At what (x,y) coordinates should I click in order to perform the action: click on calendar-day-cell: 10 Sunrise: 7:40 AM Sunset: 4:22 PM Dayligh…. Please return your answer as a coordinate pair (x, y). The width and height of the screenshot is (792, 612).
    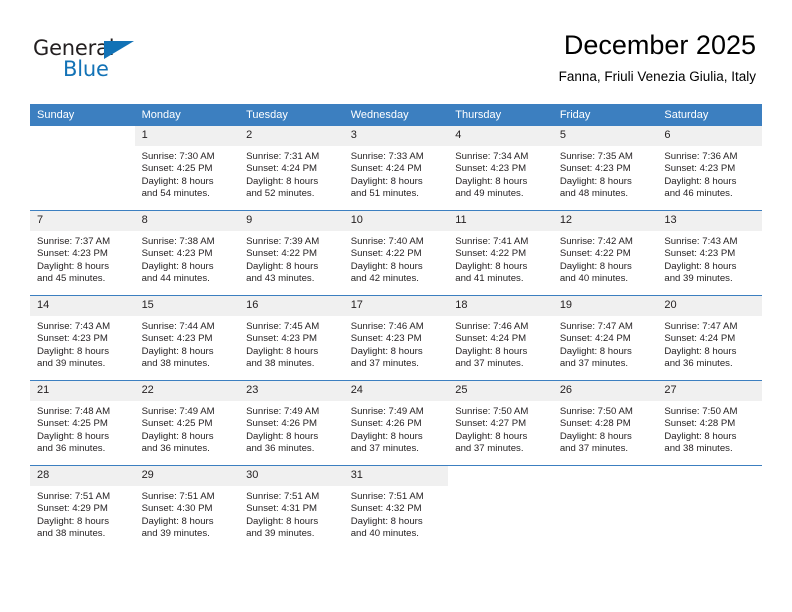
    Looking at the image, I should click on (396, 253).